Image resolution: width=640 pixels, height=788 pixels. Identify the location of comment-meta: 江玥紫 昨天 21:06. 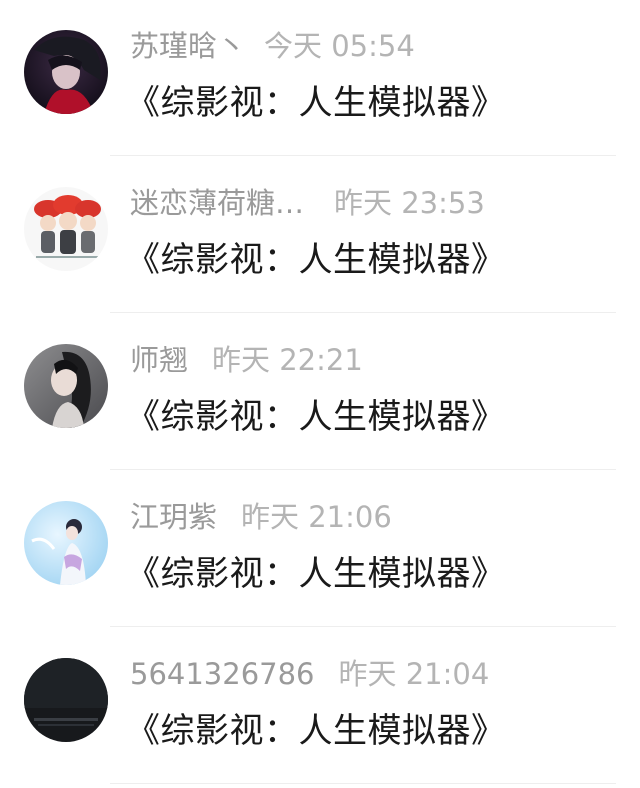
(261, 517).